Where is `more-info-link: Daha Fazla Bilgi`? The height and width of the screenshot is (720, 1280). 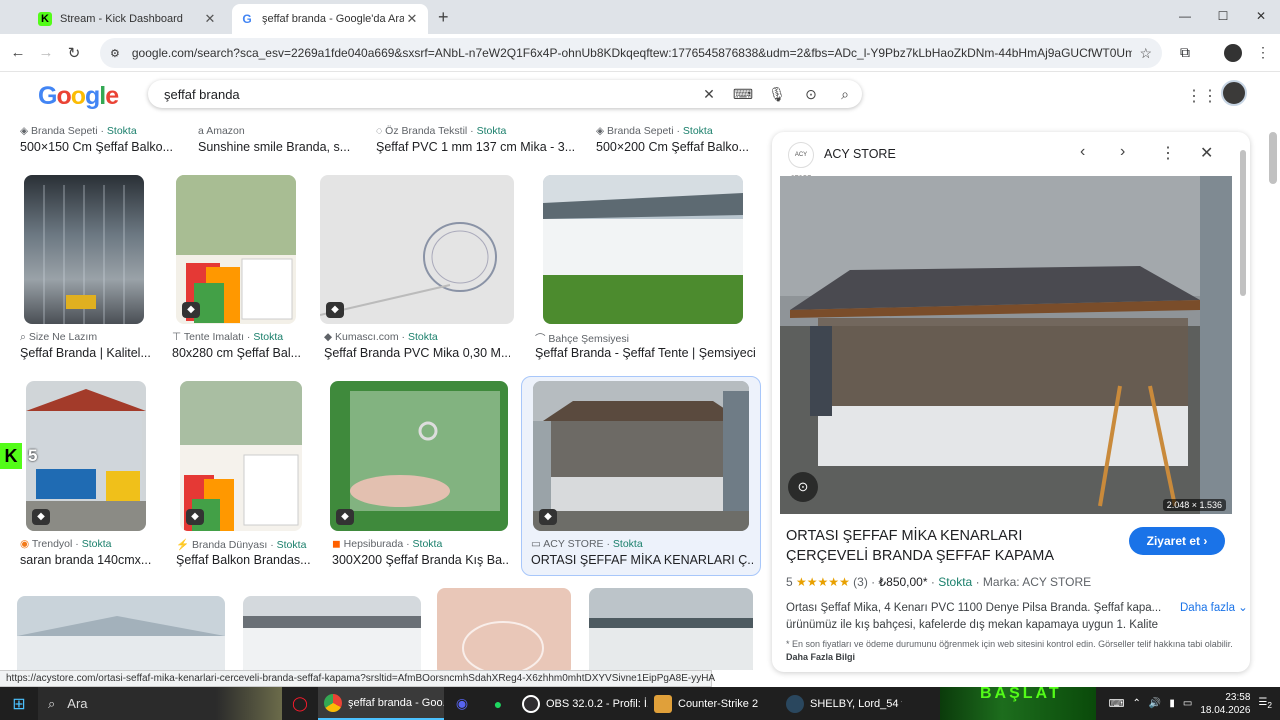 more-info-link: Daha Fazla Bilgi is located at coordinates (820, 657).